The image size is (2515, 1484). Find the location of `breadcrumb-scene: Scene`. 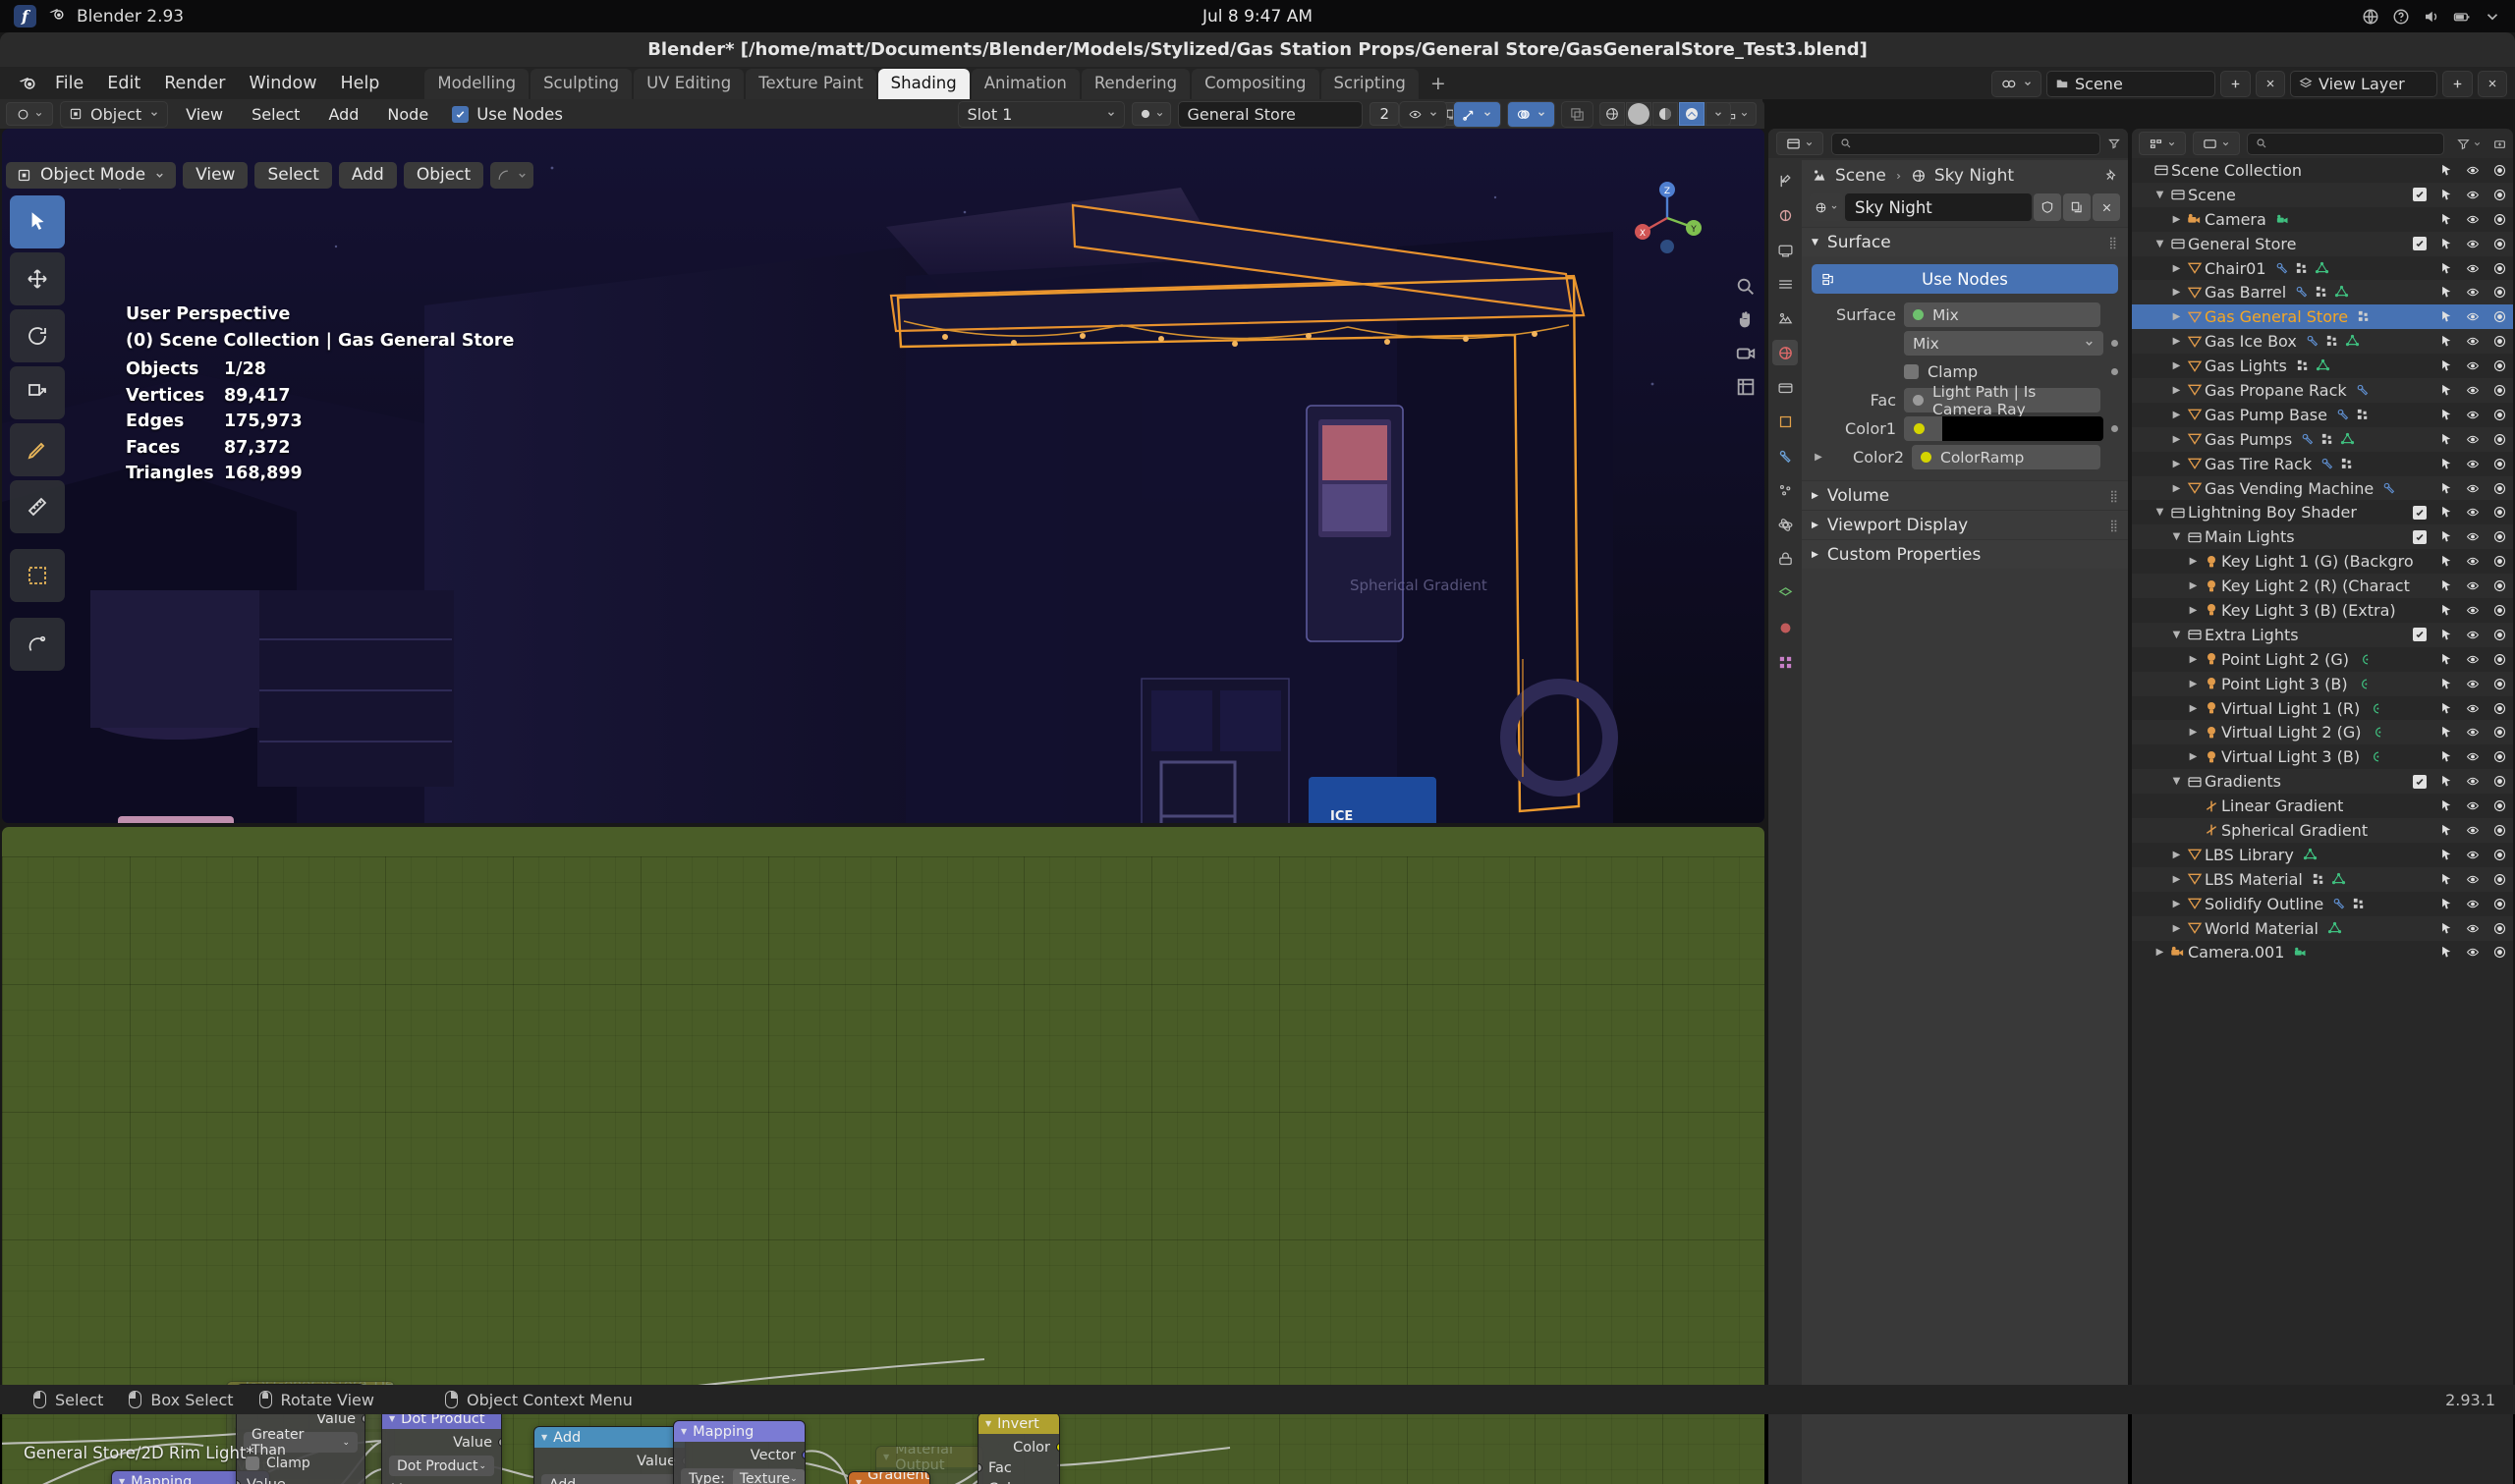

breadcrumb-scene: Scene is located at coordinates (1860, 176).